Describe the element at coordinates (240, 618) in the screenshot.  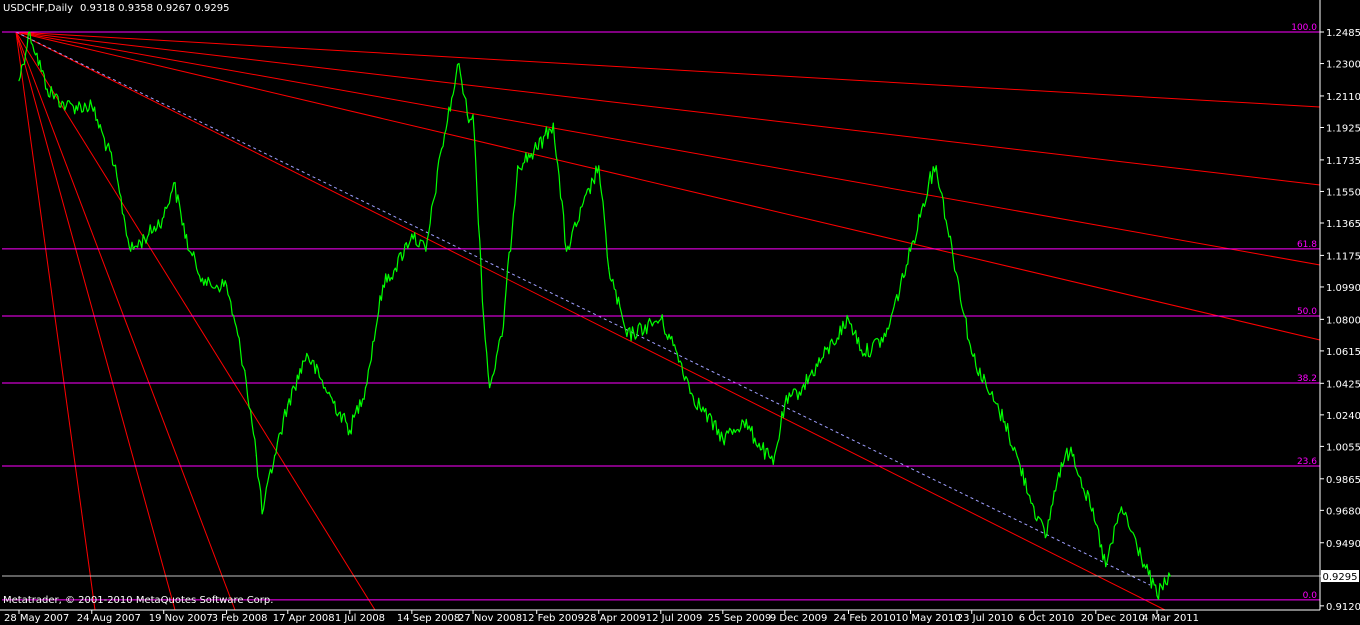
I see `x-tick-label-3: 3 Feb 2008` at that location.